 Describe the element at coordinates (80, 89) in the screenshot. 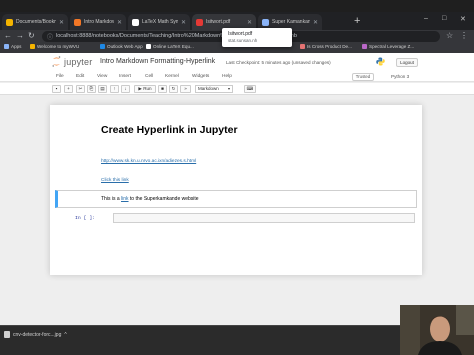

I see `cut-icon: ✂` at that location.